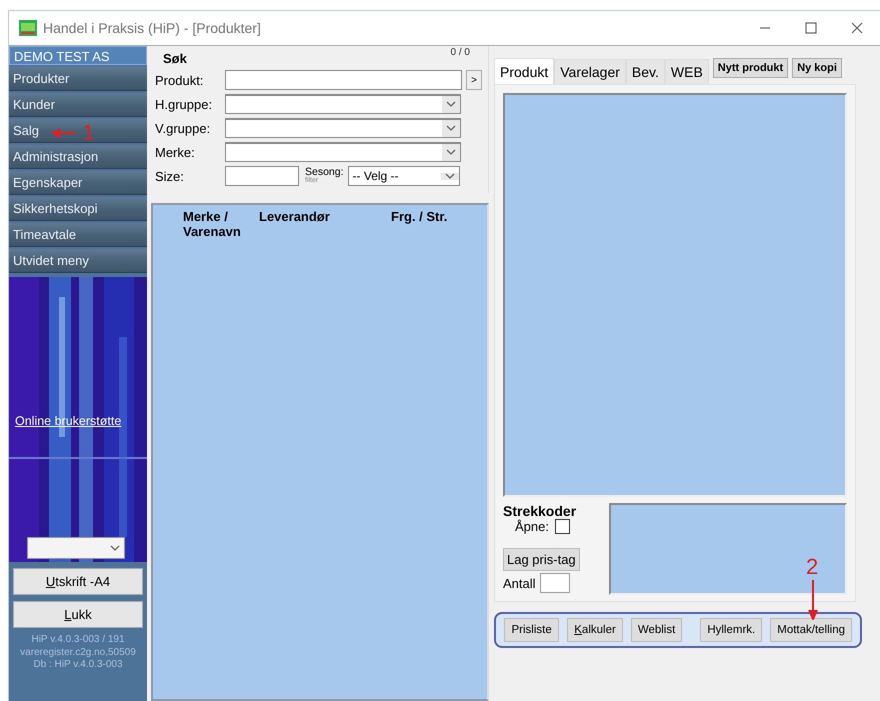  I want to click on combo-box: -- Velg --, so click(404, 176).